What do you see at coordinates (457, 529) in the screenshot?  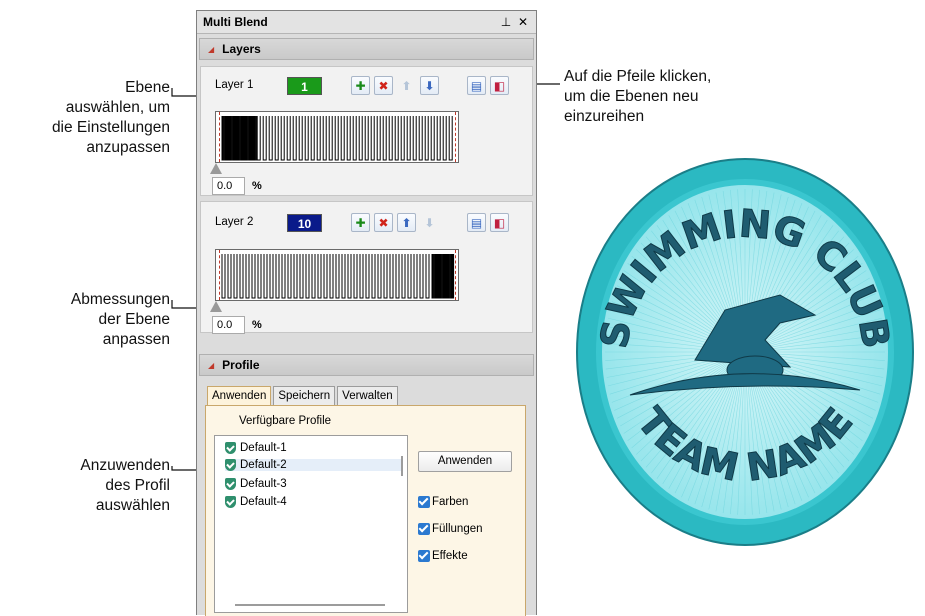 I see `checkbox-label: Füllungen` at bounding box center [457, 529].